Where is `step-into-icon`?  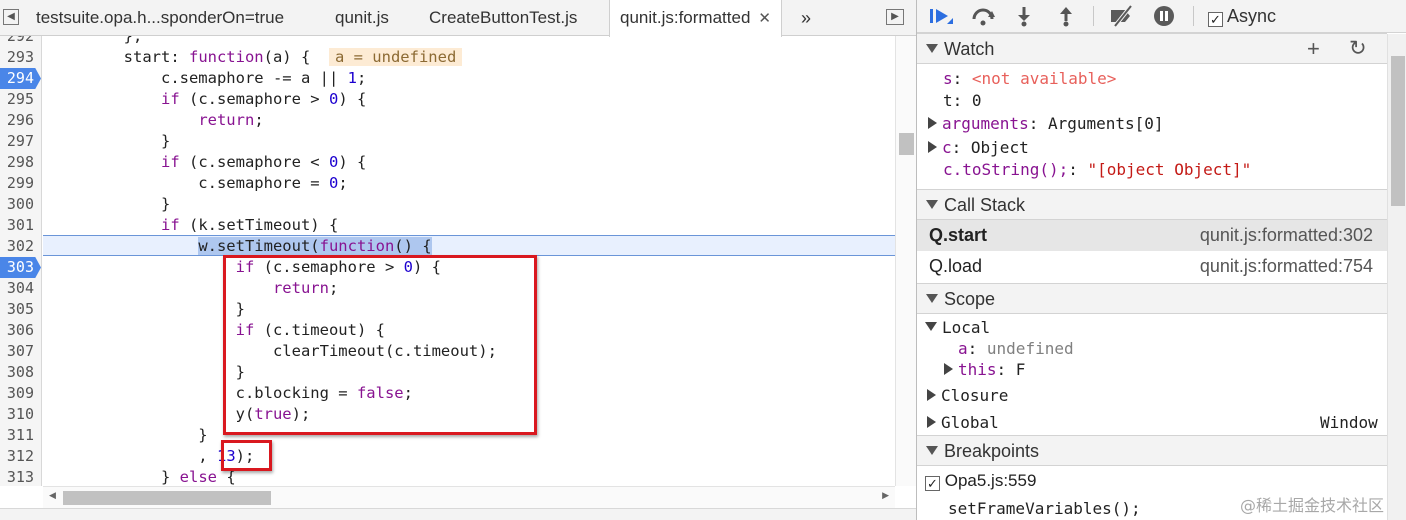
step-into-icon is located at coordinates (1024, 16).